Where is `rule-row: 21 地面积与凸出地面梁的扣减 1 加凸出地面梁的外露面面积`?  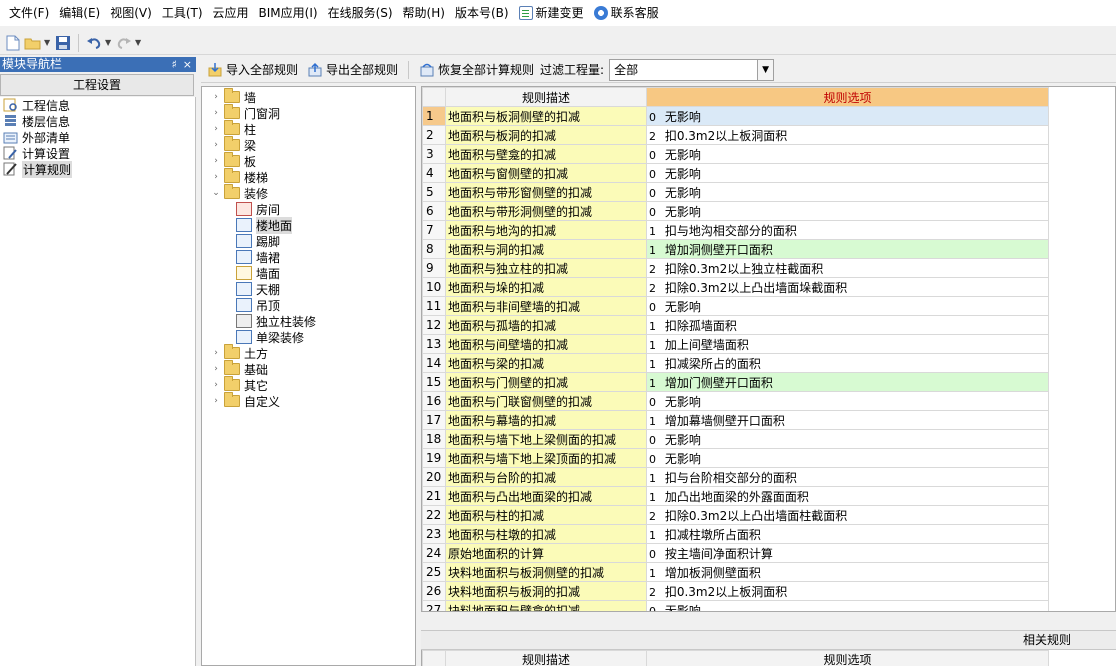 rule-row: 21 地面积与凸出地面梁的扣减 1 加凸出地面梁的外露面面积 is located at coordinates (735, 496).